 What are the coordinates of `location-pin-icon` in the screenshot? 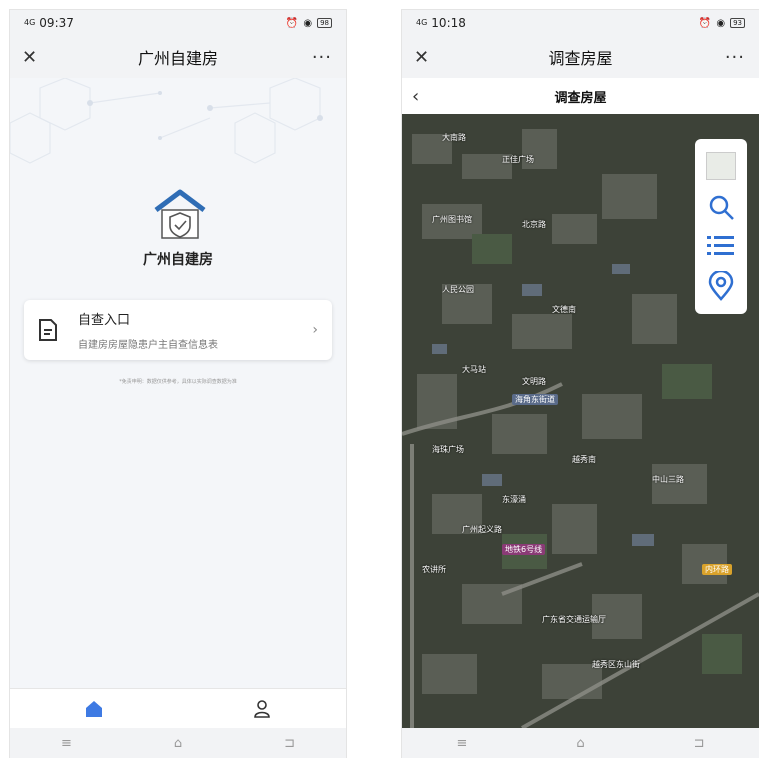 It's located at (721, 286).